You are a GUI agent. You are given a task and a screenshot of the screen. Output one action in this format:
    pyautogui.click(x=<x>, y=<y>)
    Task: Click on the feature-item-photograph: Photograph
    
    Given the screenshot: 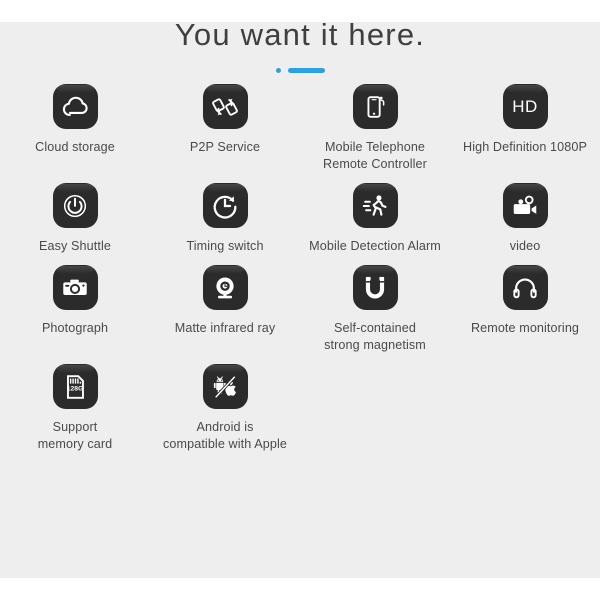 What is the action you would take?
    pyautogui.click(x=75, y=309)
    